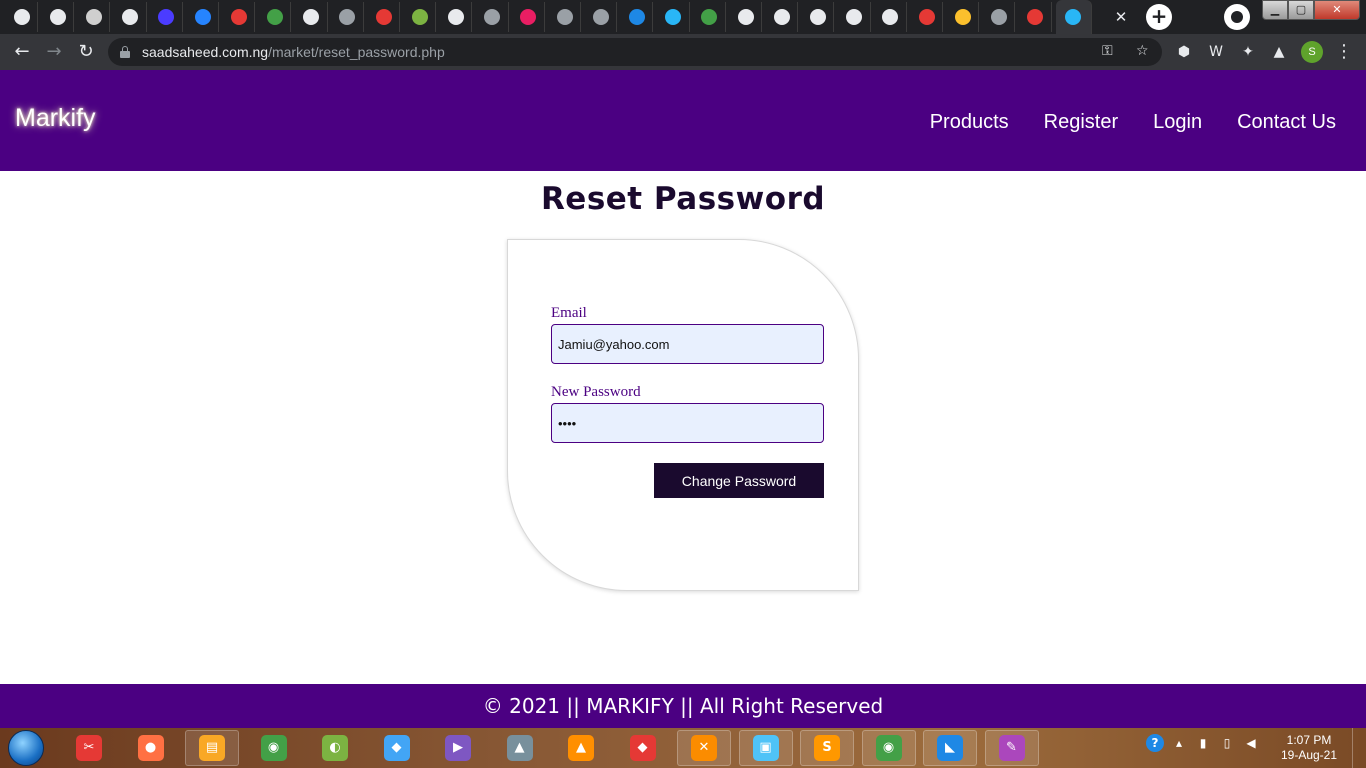  I want to click on new-tab-button: +, so click(1159, 17).